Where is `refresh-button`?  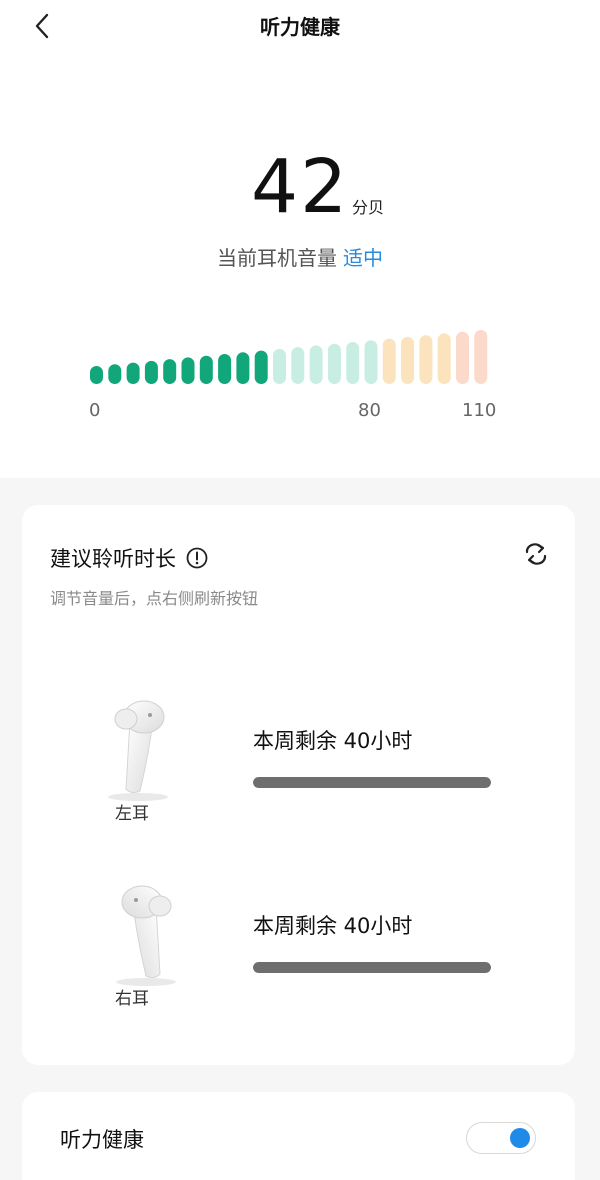
refresh-button is located at coordinates (536, 554).